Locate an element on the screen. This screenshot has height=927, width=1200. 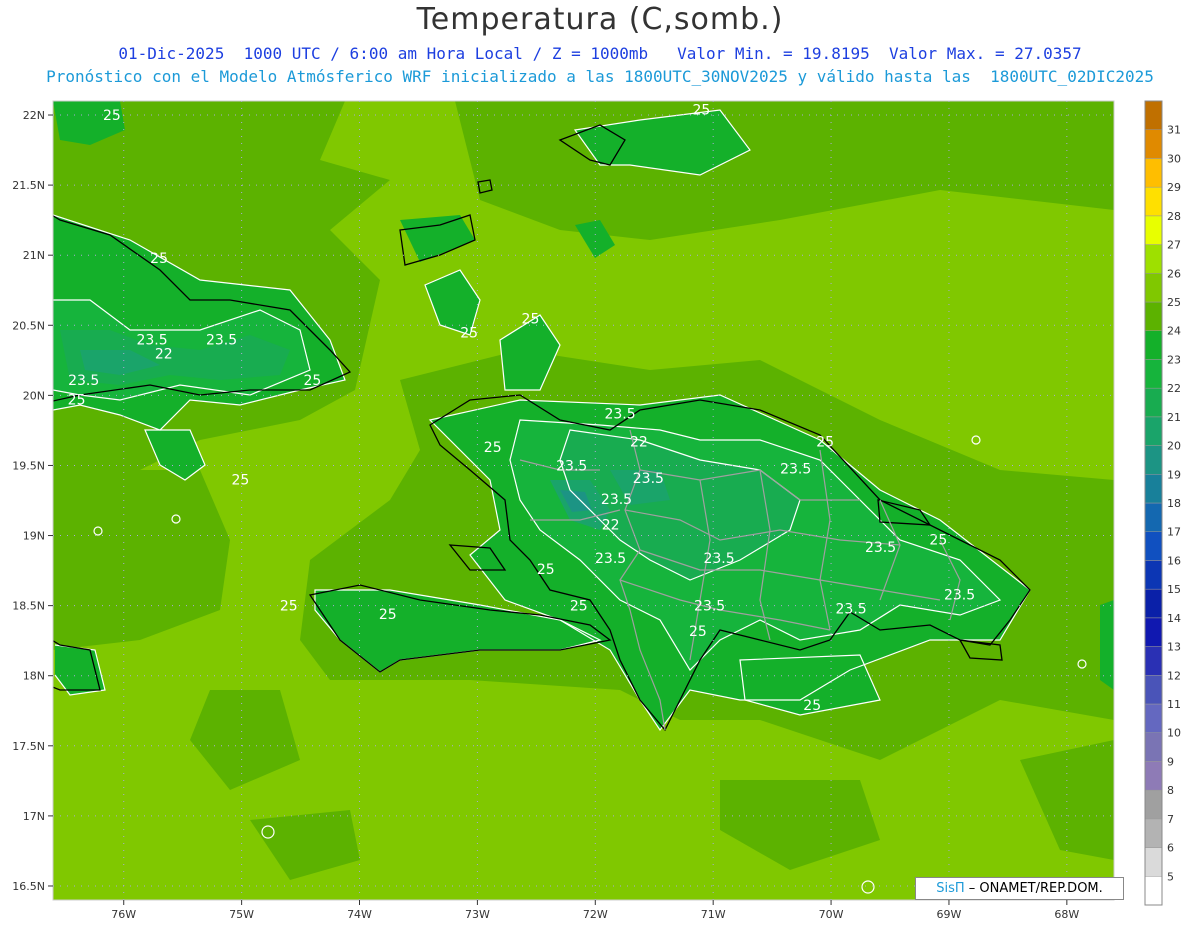
lat-tick-label: 18N is located at coordinates (34, 676).